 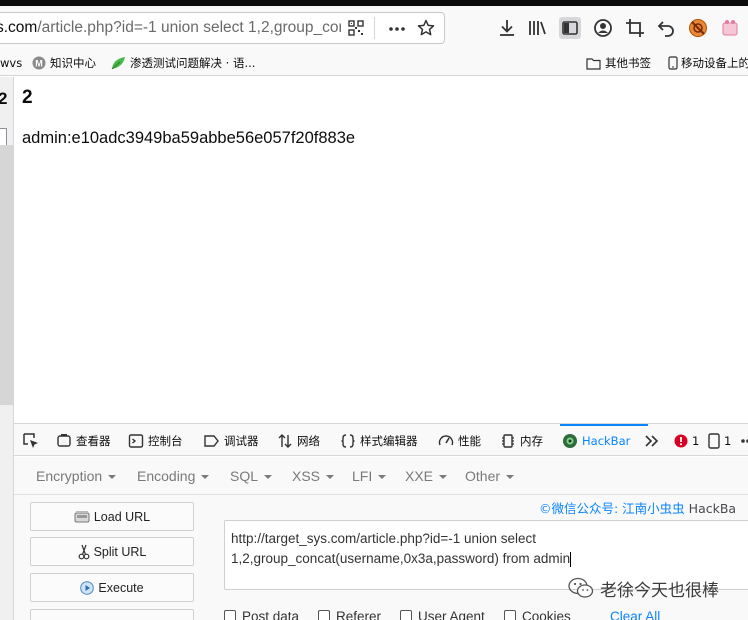 I want to click on bookmark-folder: 其他书签, so click(x=618, y=63).